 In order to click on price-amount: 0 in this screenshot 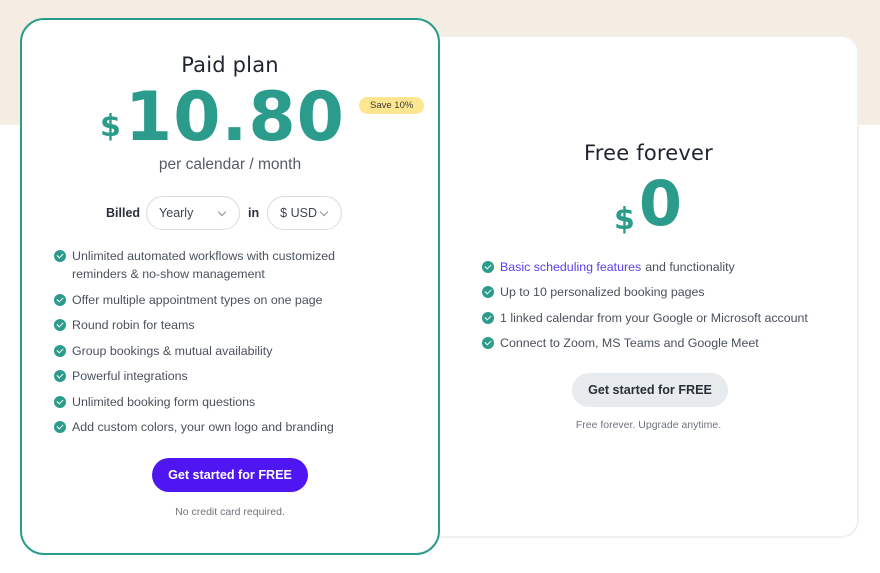, I will do `click(660, 203)`.